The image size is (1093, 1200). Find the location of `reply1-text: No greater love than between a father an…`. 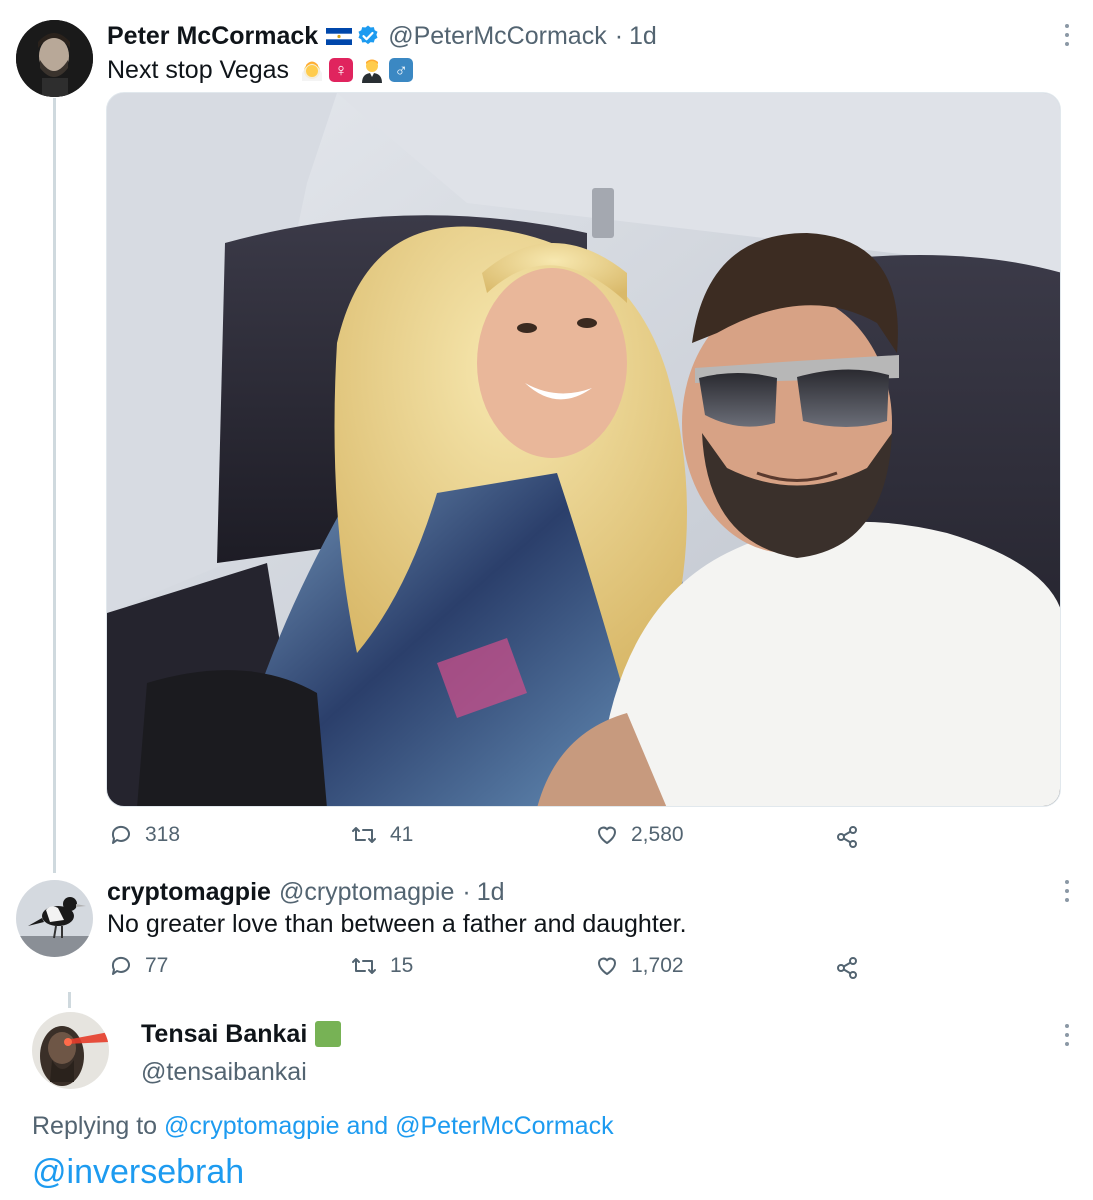

reply1-text: No greater love than between a father an… is located at coordinates (397, 924).